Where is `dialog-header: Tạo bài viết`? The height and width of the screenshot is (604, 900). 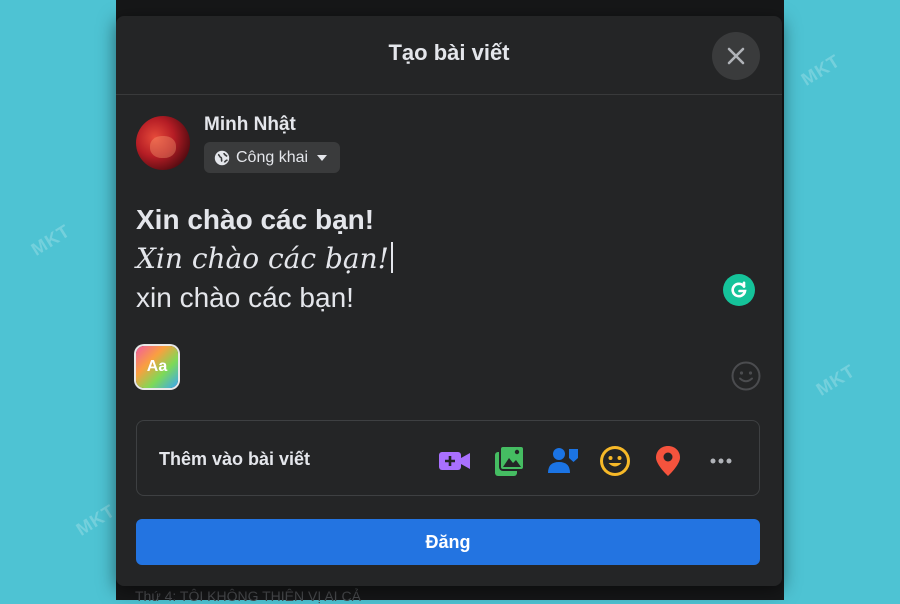 dialog-header: Tạo bài viết is located at coordinates (449, 55).